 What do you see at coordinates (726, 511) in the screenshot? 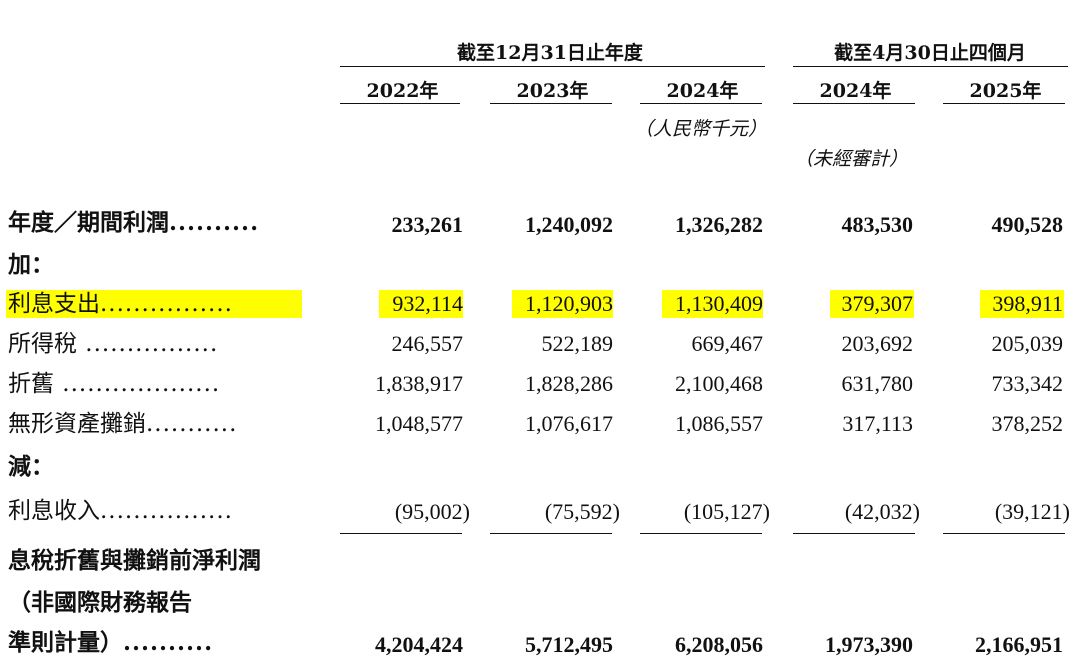
I see `interest-income-2024: (105,127)` at bounding box center [726, 511].